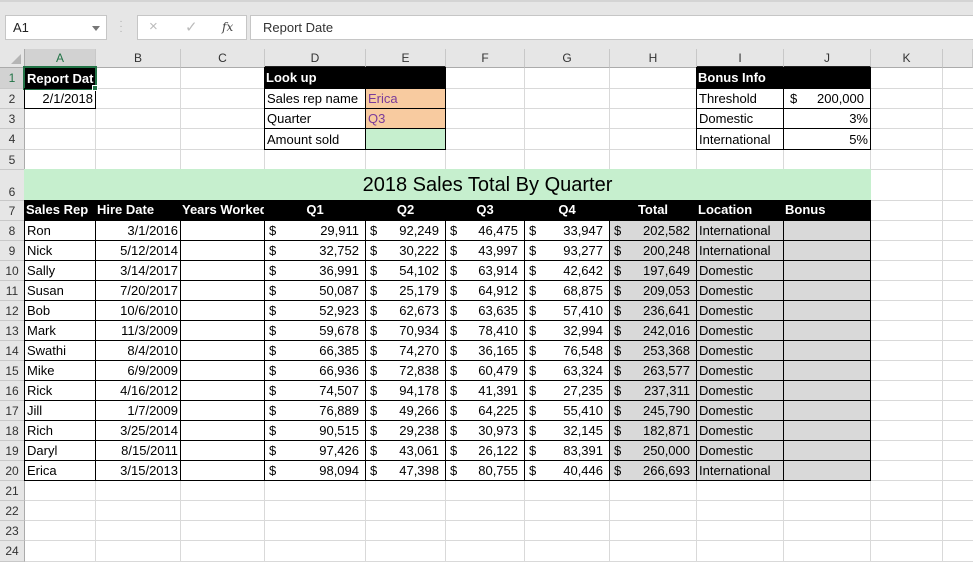 The image size is (973, 562). What do you see at coordinates (95, 88) in the screenshot?
I see `fill-handle` at bounding box center [95, 88].